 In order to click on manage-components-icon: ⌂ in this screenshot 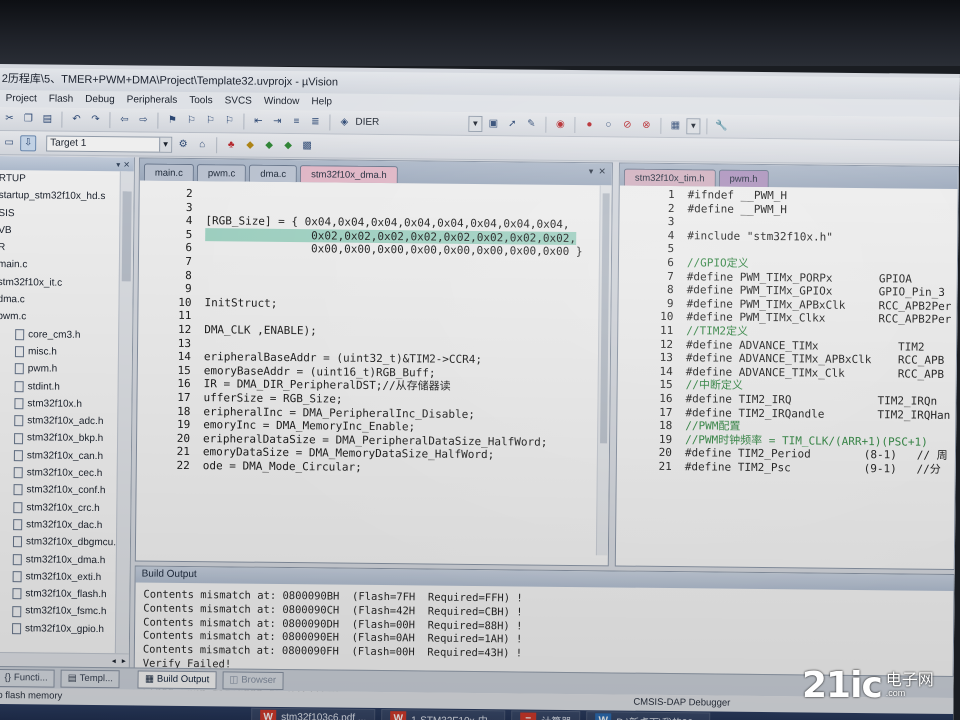, I will do `click(202, 145)`.